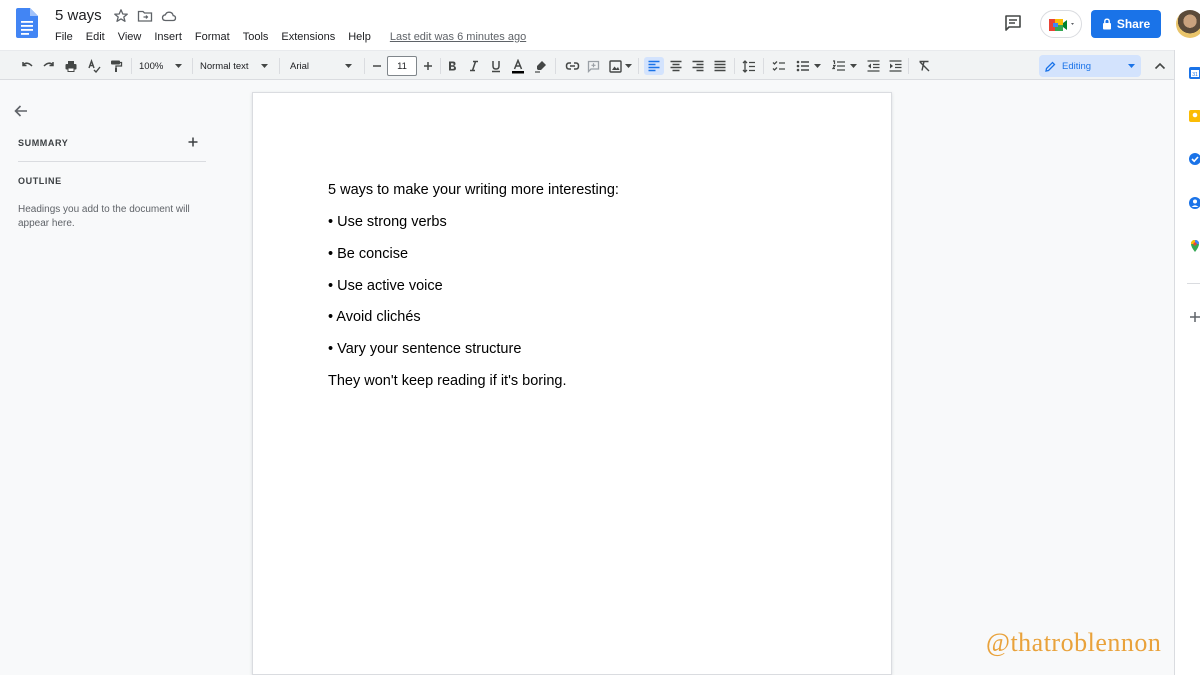 This screenshot has width=1200, height=675. I want to click on redo-icon, so click(48, 64).